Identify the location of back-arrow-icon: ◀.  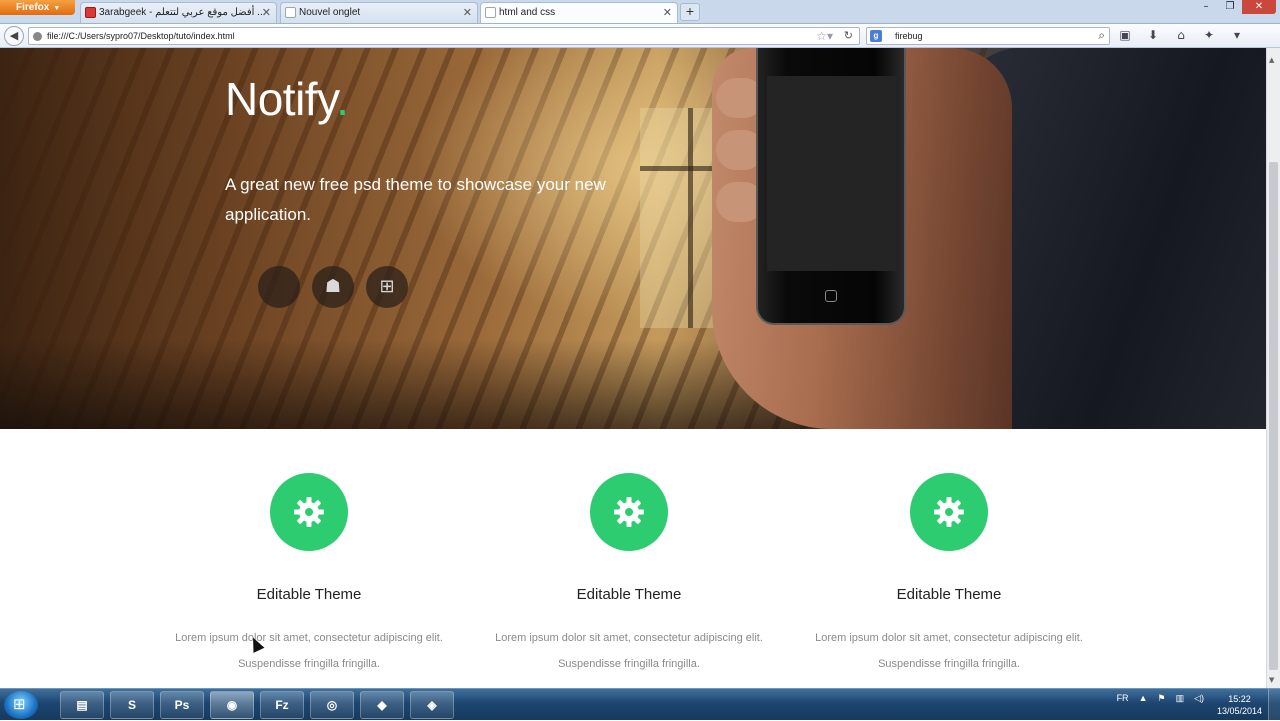
(14, 35).